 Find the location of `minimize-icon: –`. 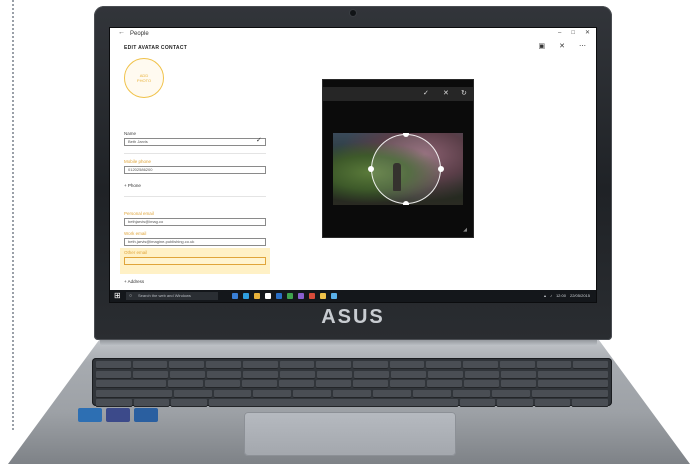

minimize-icon: – is located at coordinates (559, 33).